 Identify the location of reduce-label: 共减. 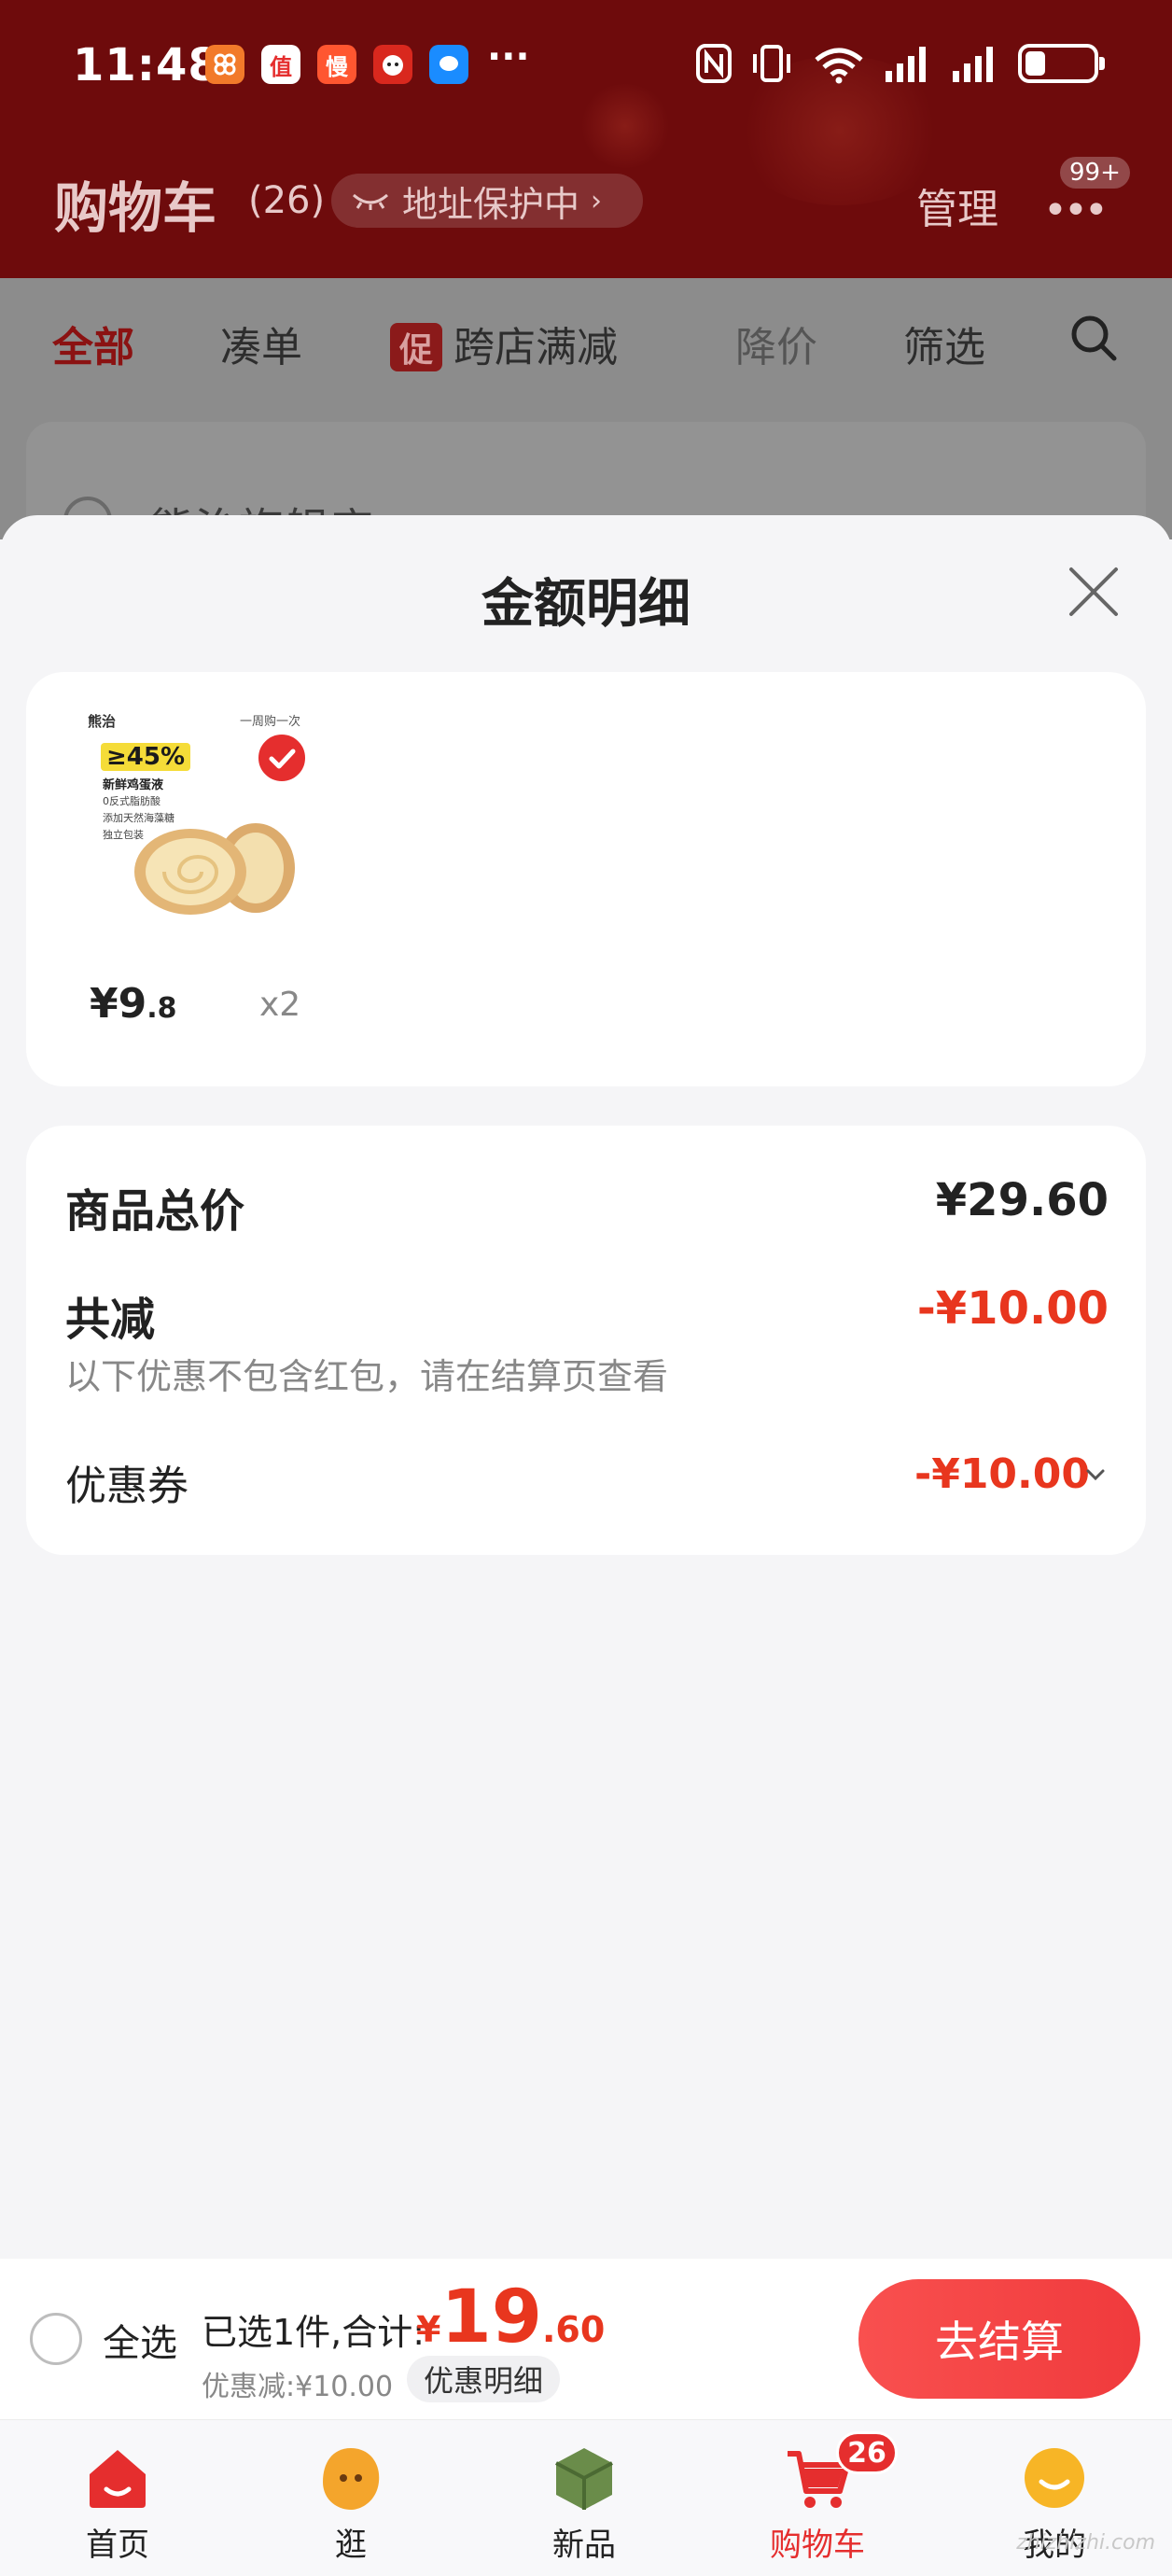
(110, 1320).